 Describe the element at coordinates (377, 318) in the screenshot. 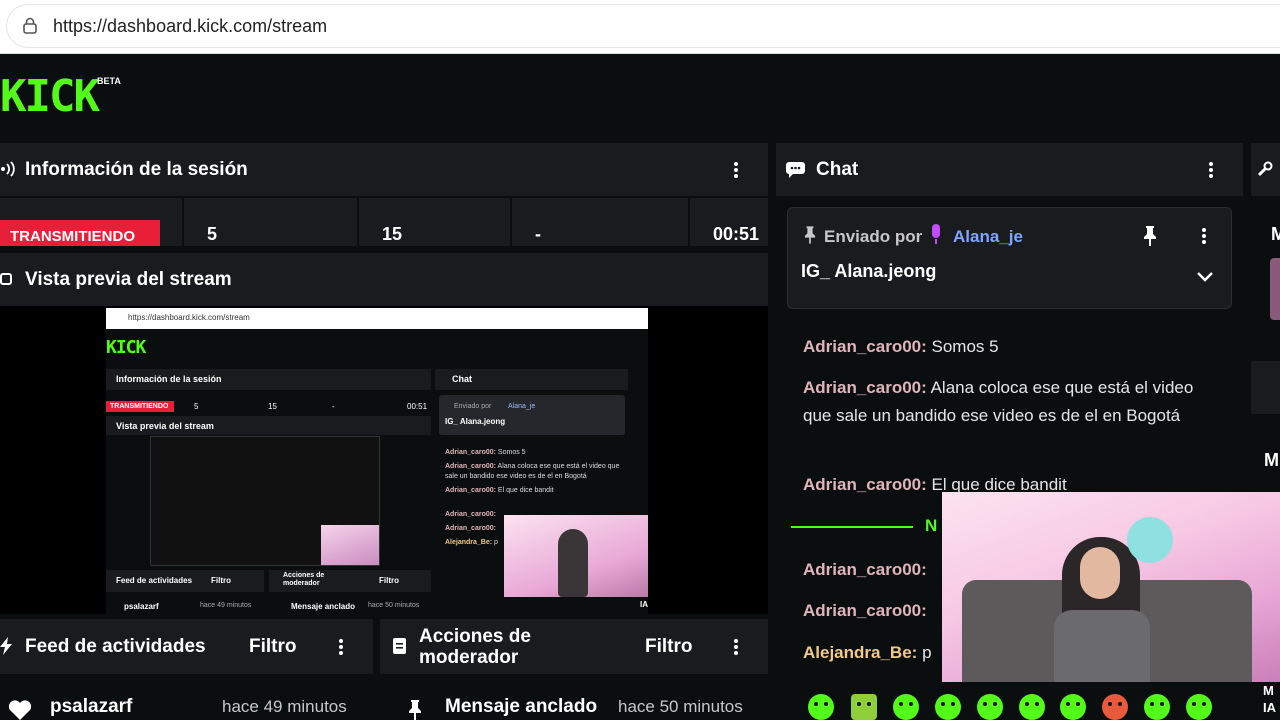

I see `preview-urlbar: https://dashboard.kick.com/stream` at that location.